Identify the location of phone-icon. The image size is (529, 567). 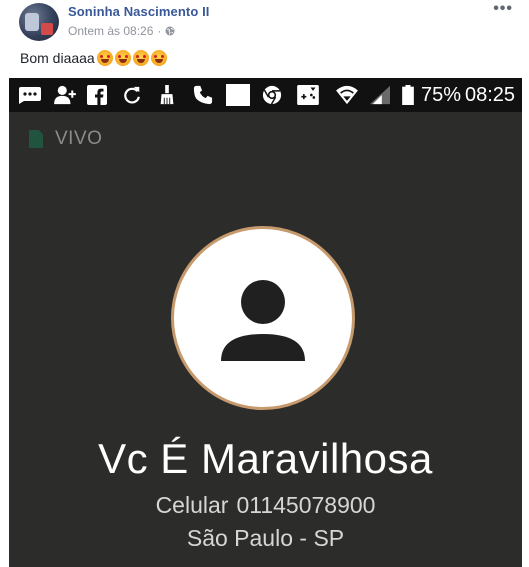
(203, 95).